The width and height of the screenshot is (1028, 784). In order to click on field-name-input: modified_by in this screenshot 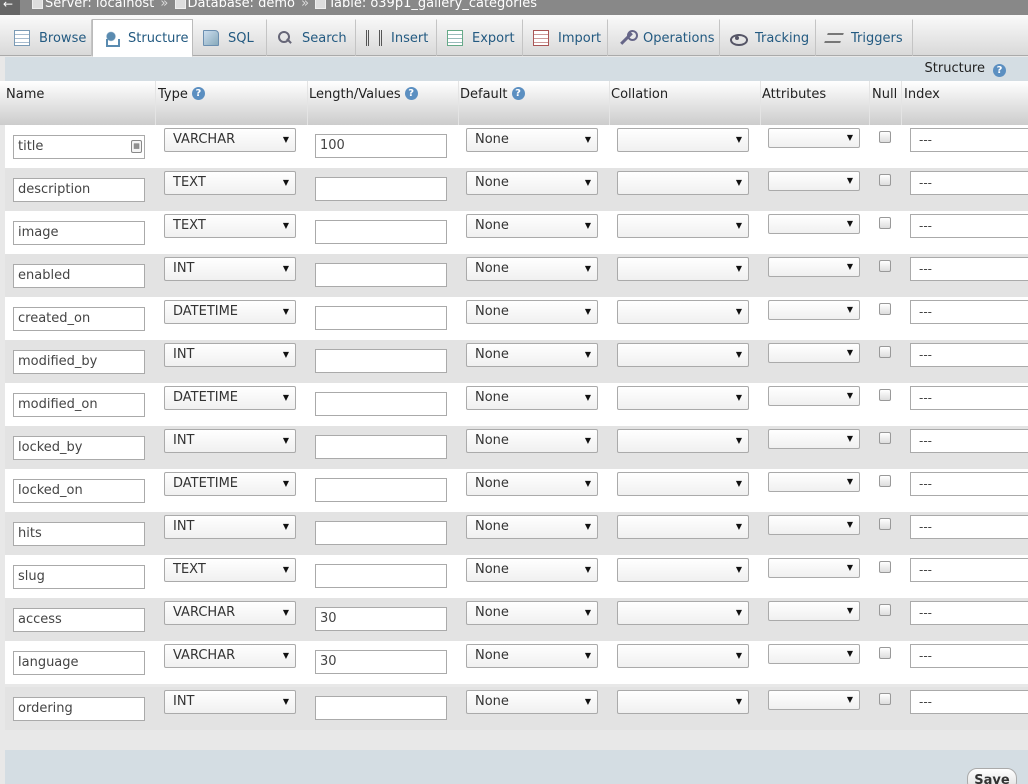, I will do `click(79, 362)`.